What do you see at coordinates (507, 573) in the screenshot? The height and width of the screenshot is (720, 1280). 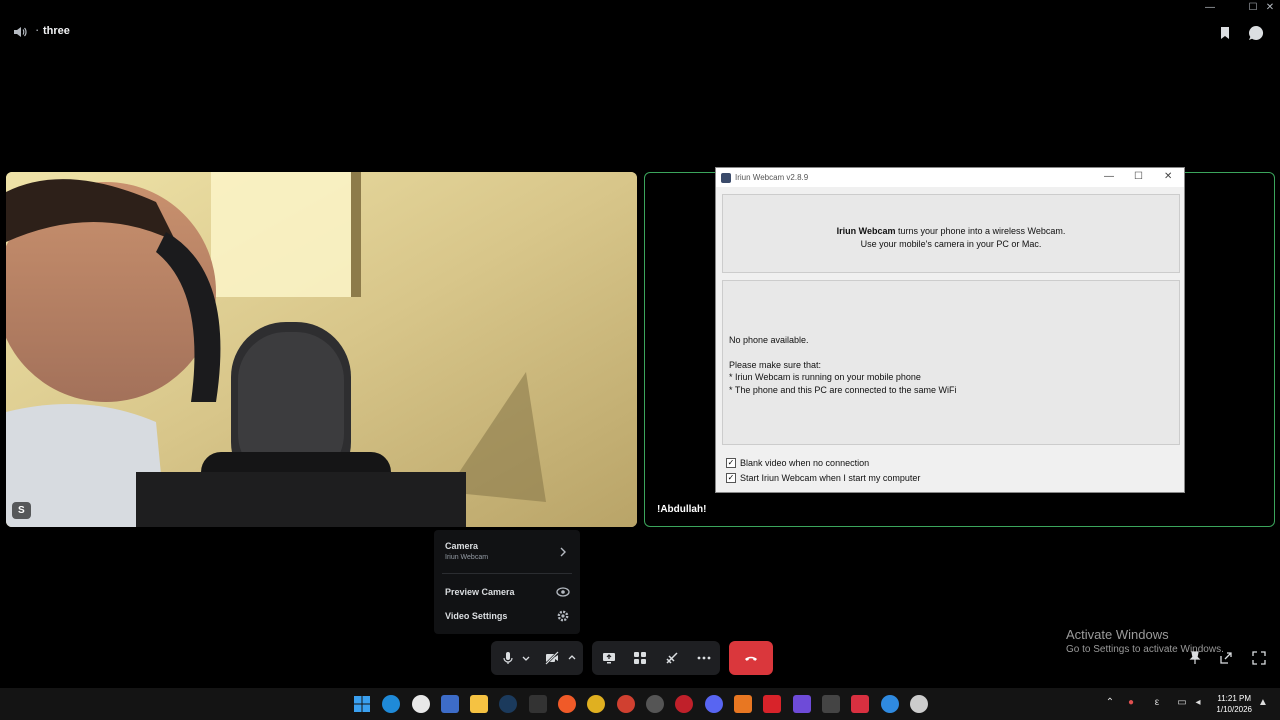 I see `menu-divider` at bounding box center [507, 573].